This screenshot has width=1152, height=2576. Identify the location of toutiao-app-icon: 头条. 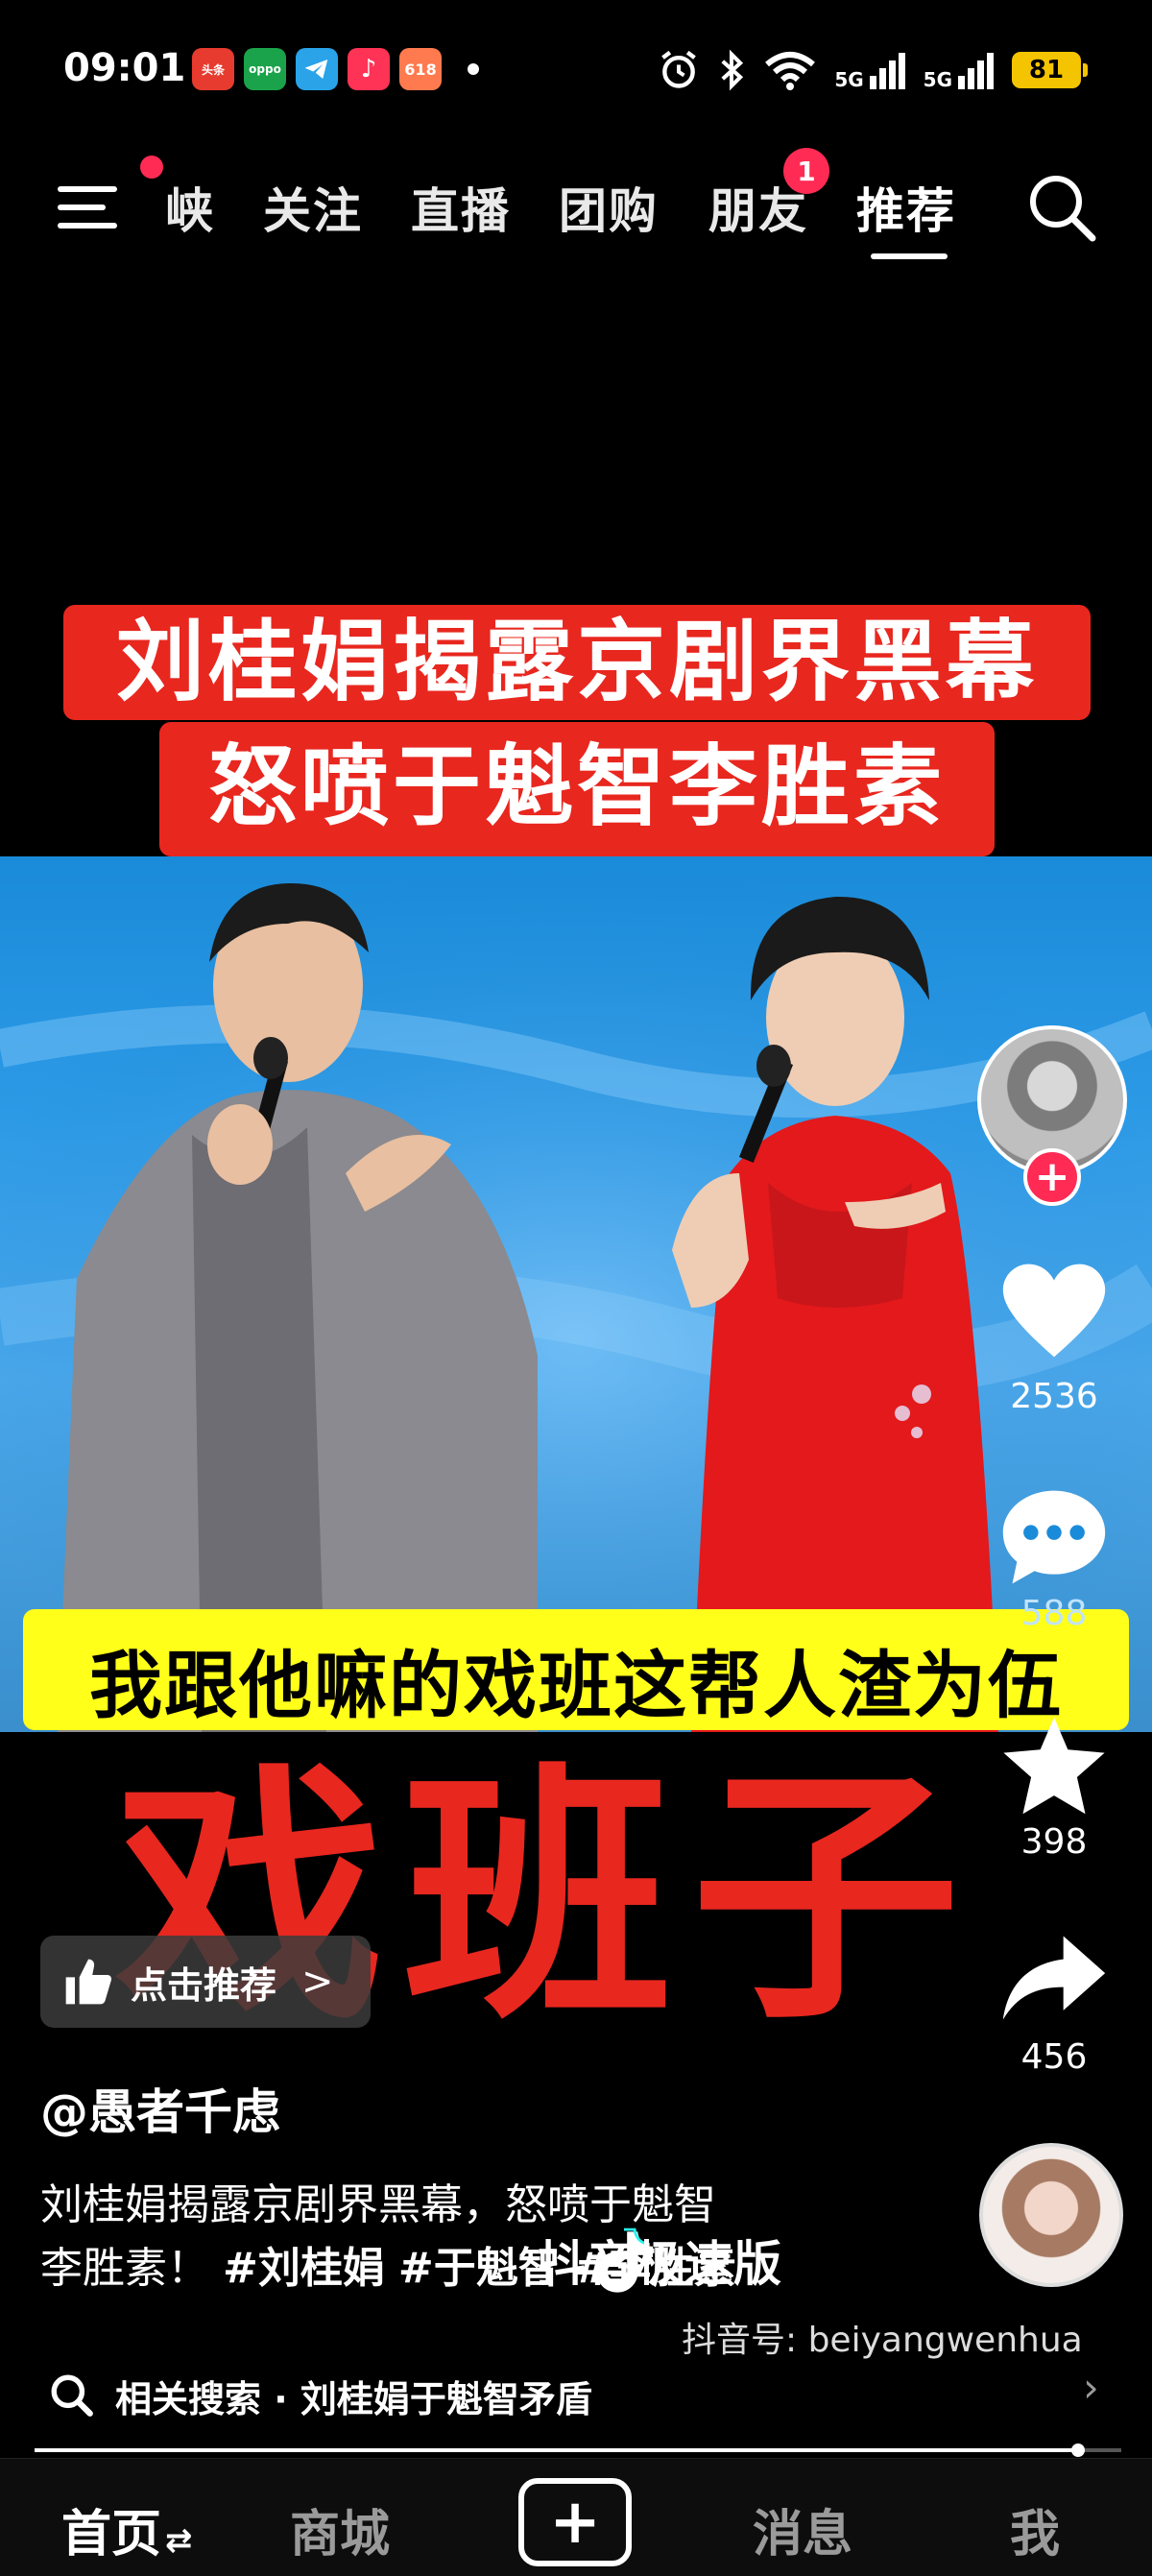
(213, 69).